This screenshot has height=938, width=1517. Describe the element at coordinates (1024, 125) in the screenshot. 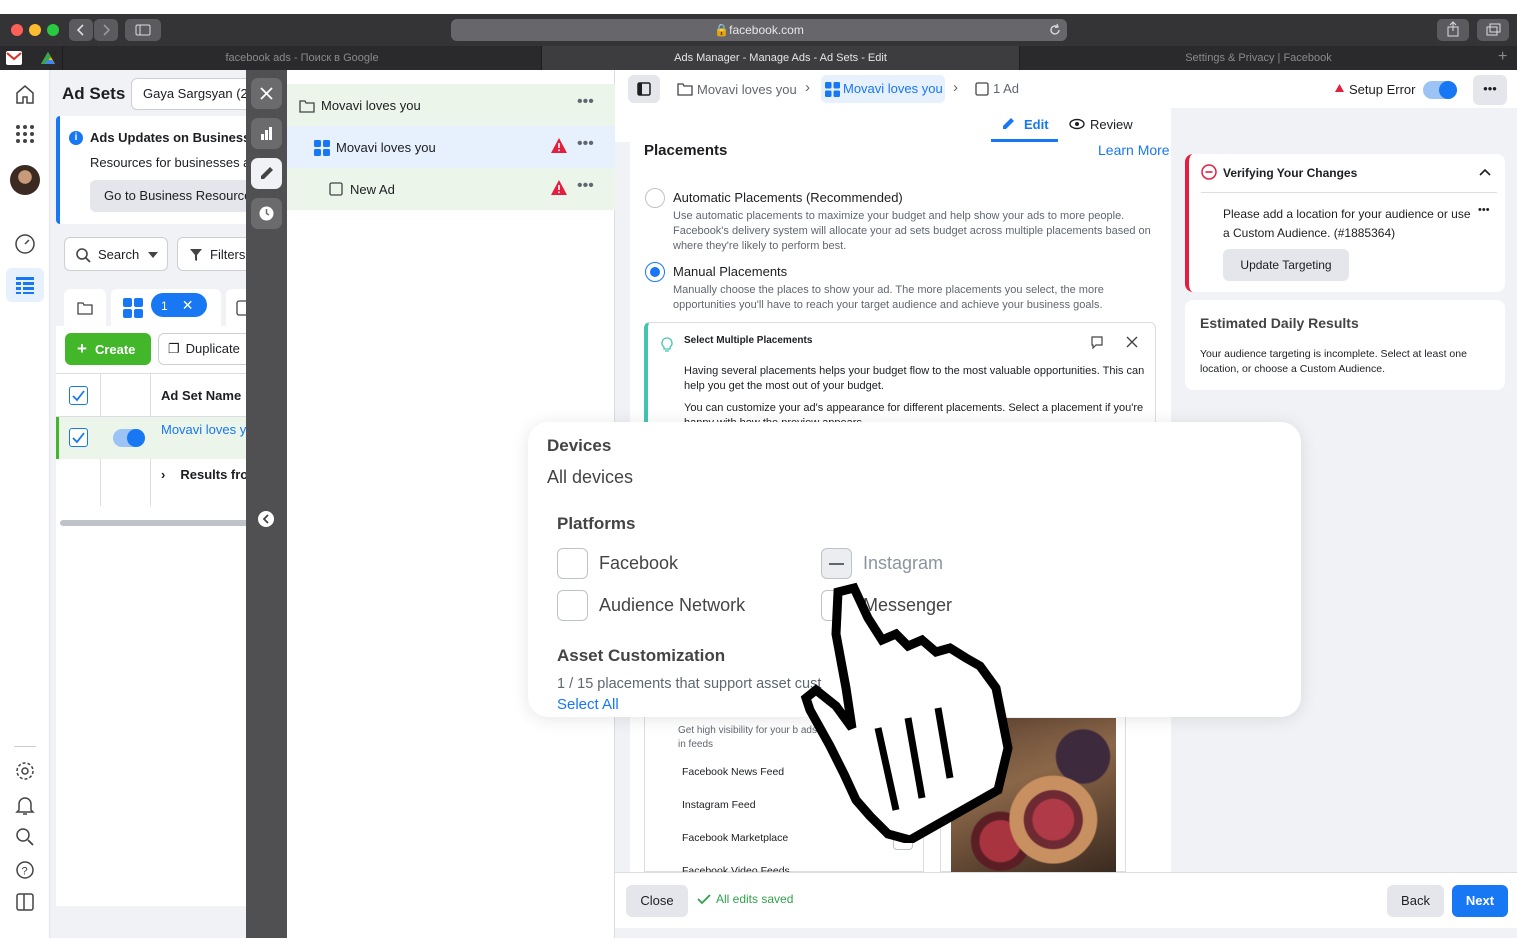

I see `tab-edit: Edit` at that location.